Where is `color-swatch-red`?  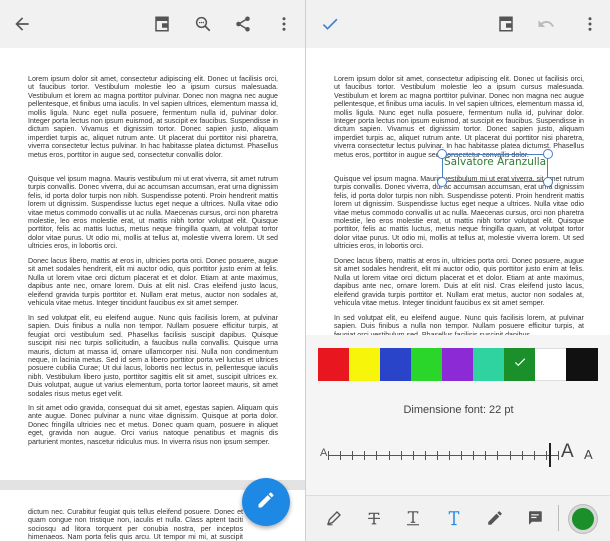 color-swatch-red is located at coordinates (333, 364).